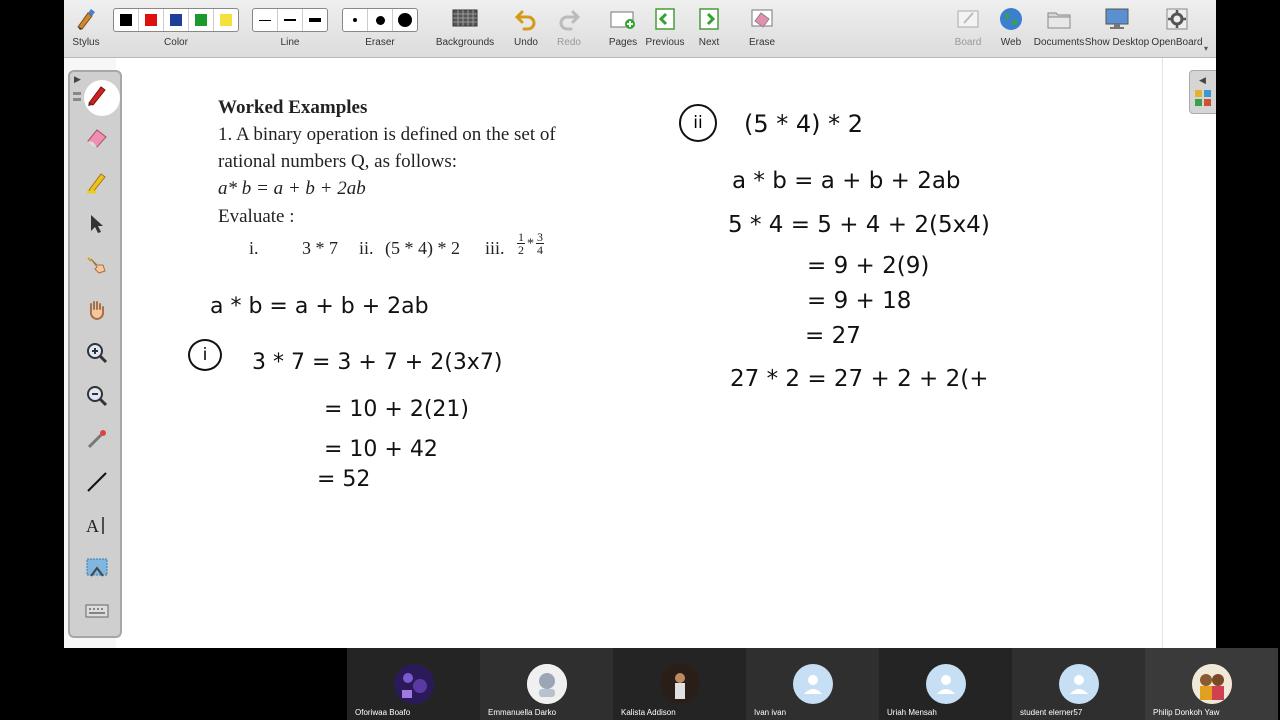 Image resolution: width=1280 pixels, height=720 pixels. I want to click on eraser-large, so click(405, 20).